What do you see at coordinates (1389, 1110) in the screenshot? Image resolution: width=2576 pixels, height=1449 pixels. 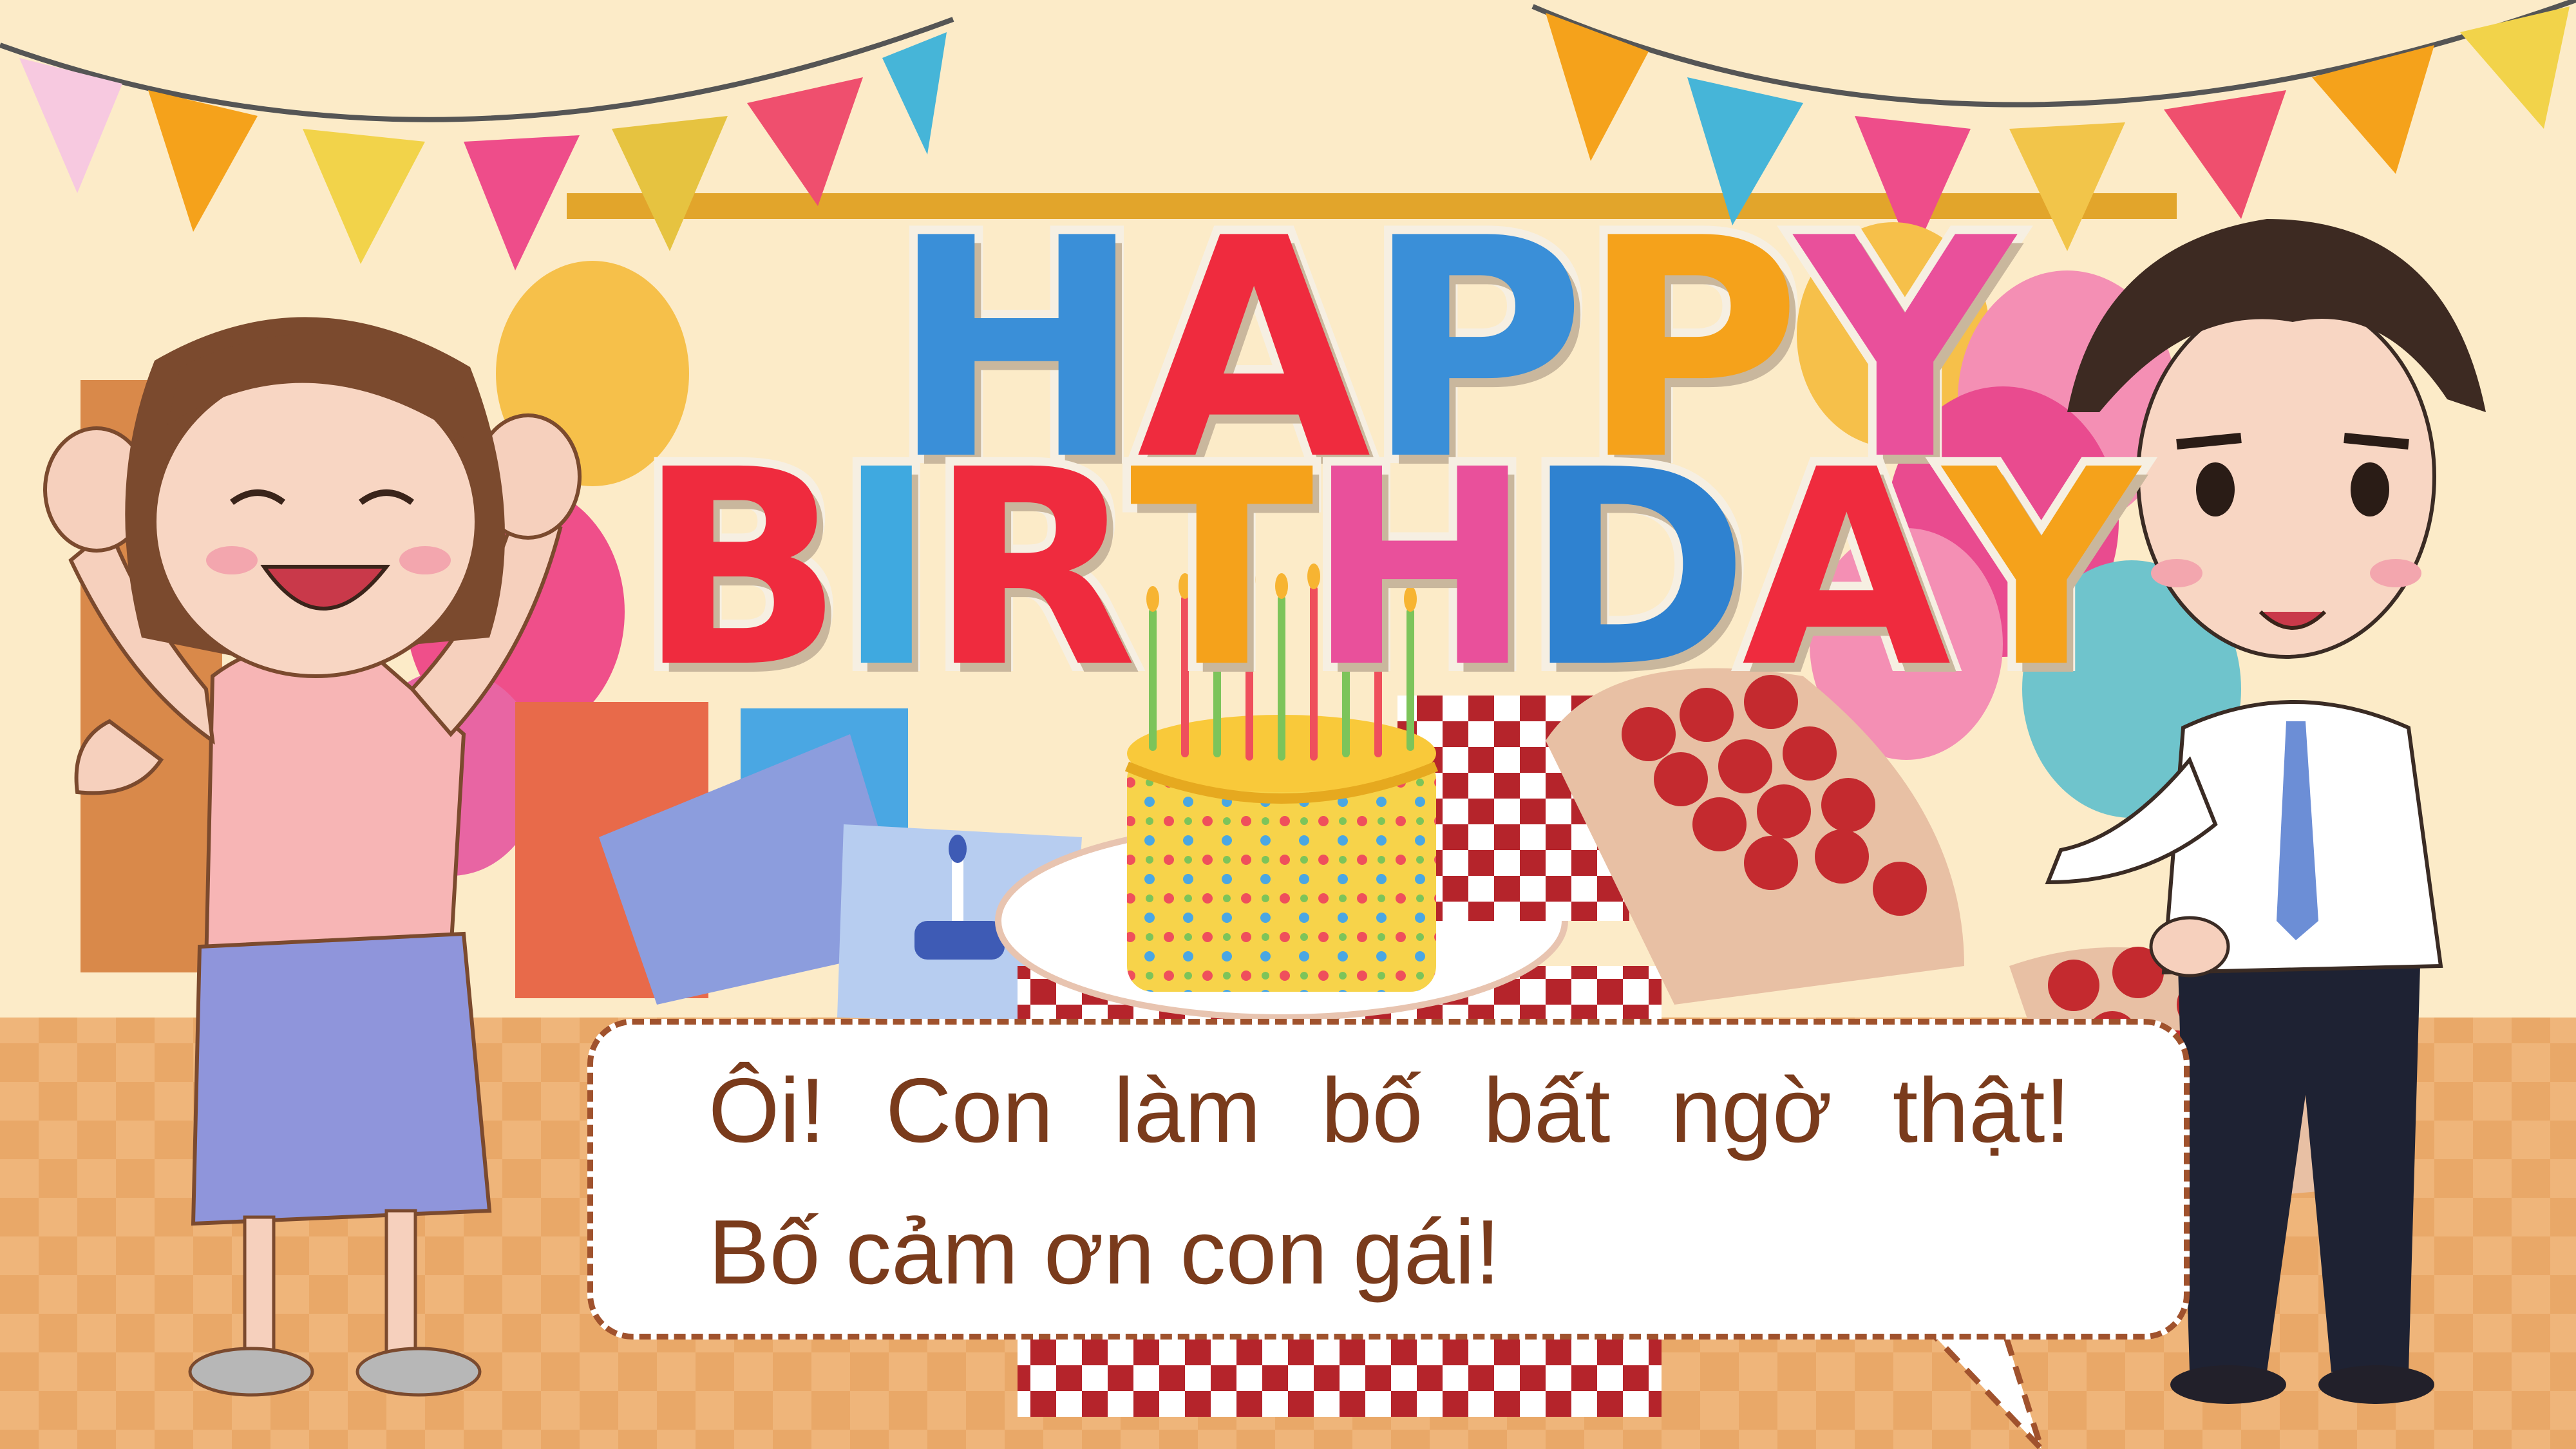 I see `dialogue-line-1: Ôi! Con làm bố bất ngờ thật!` at bounding box center [1389, 1110].